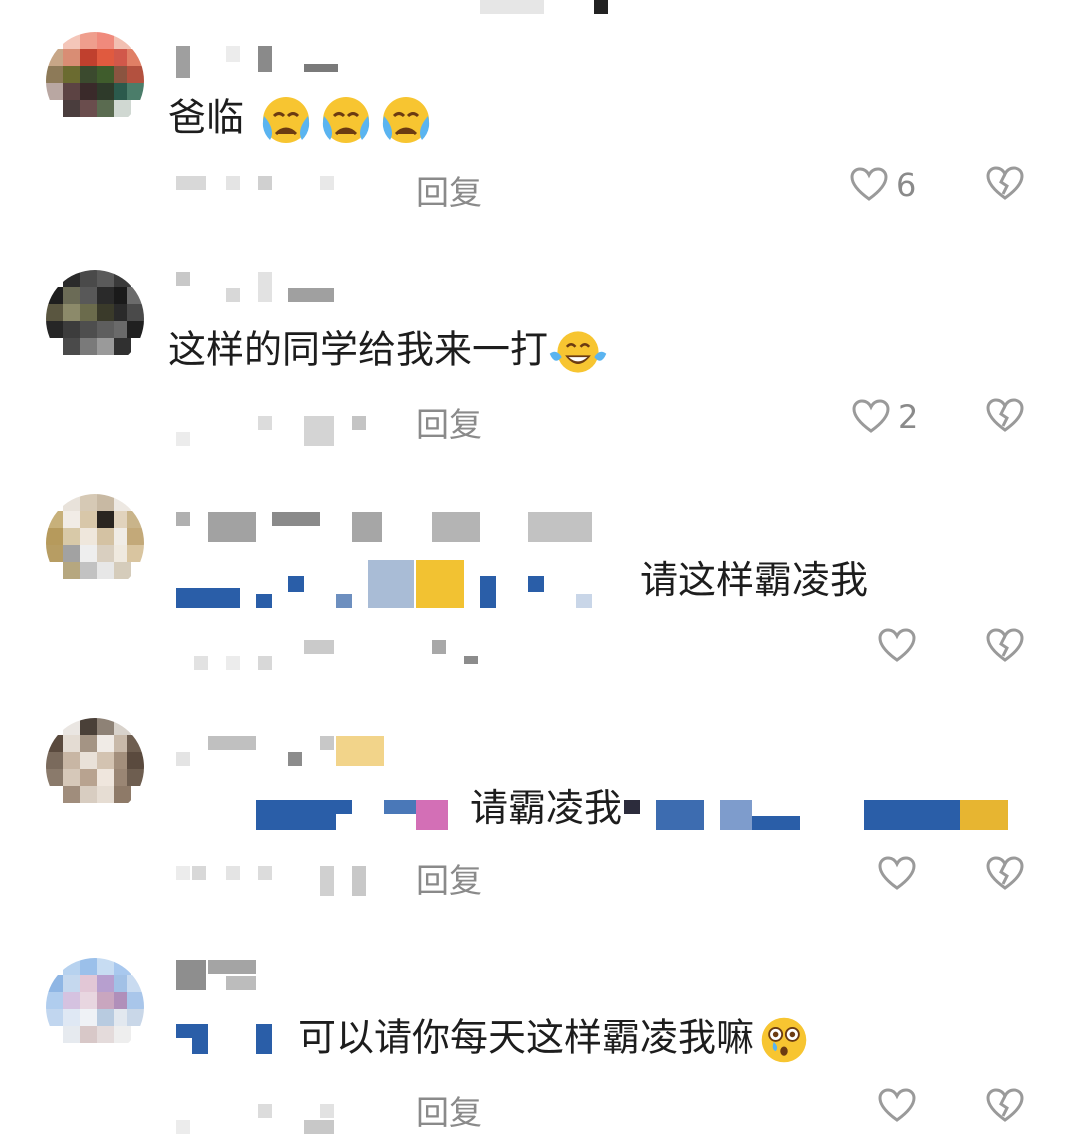  Describe the element at coordinates (906, 185) in the screenshot. I see `like-count: 6` at that location.